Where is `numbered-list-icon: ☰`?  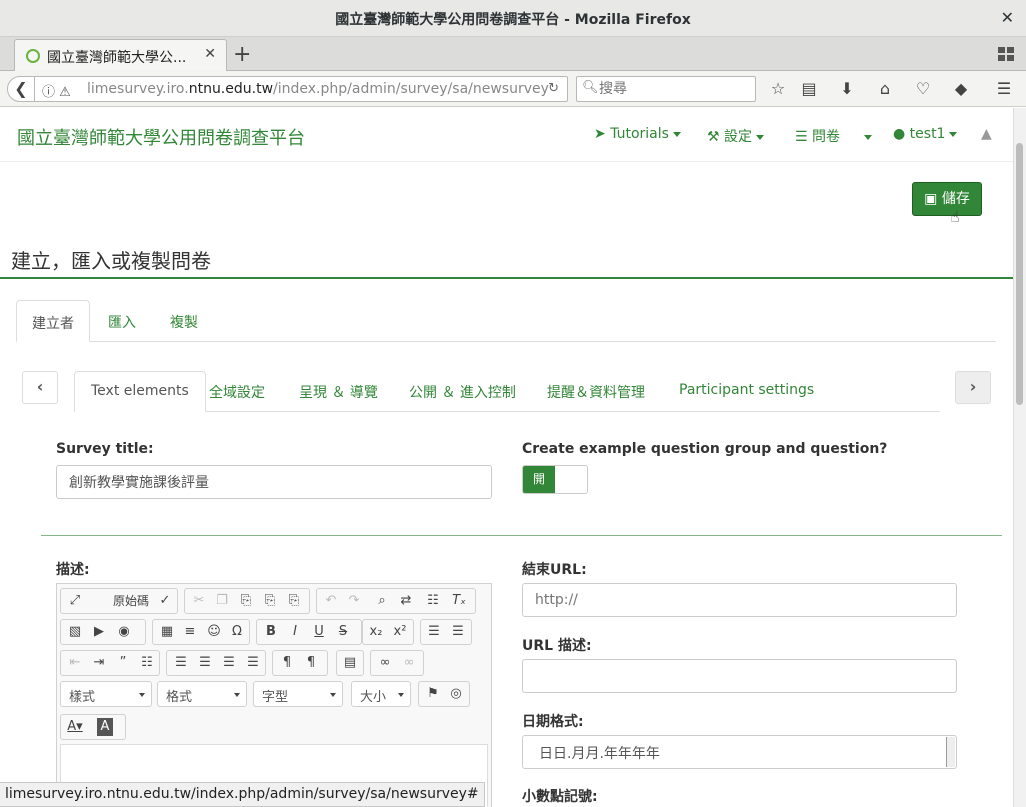
numbered-list-icon: ☰ is located at coordinates (434, 632).